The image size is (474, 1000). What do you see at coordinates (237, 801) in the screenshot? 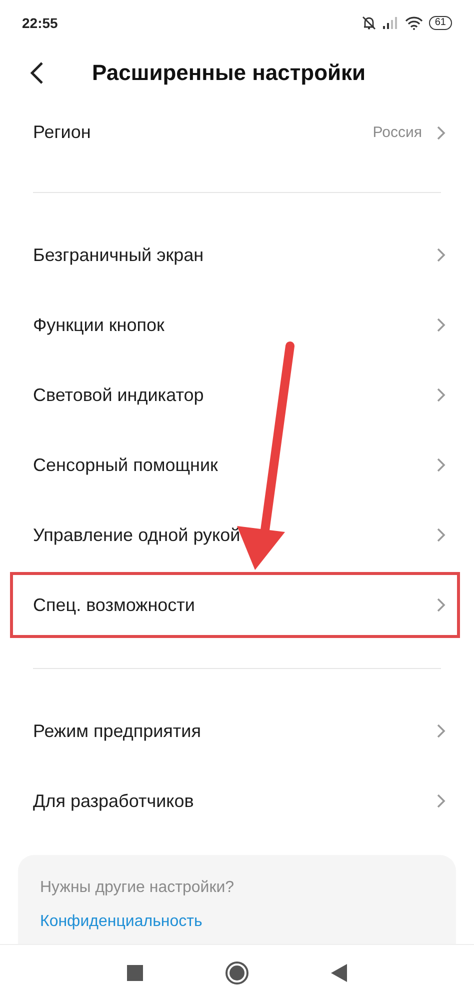
I see `settings-item: Для разработчиков` at bounding box center [237, 801].